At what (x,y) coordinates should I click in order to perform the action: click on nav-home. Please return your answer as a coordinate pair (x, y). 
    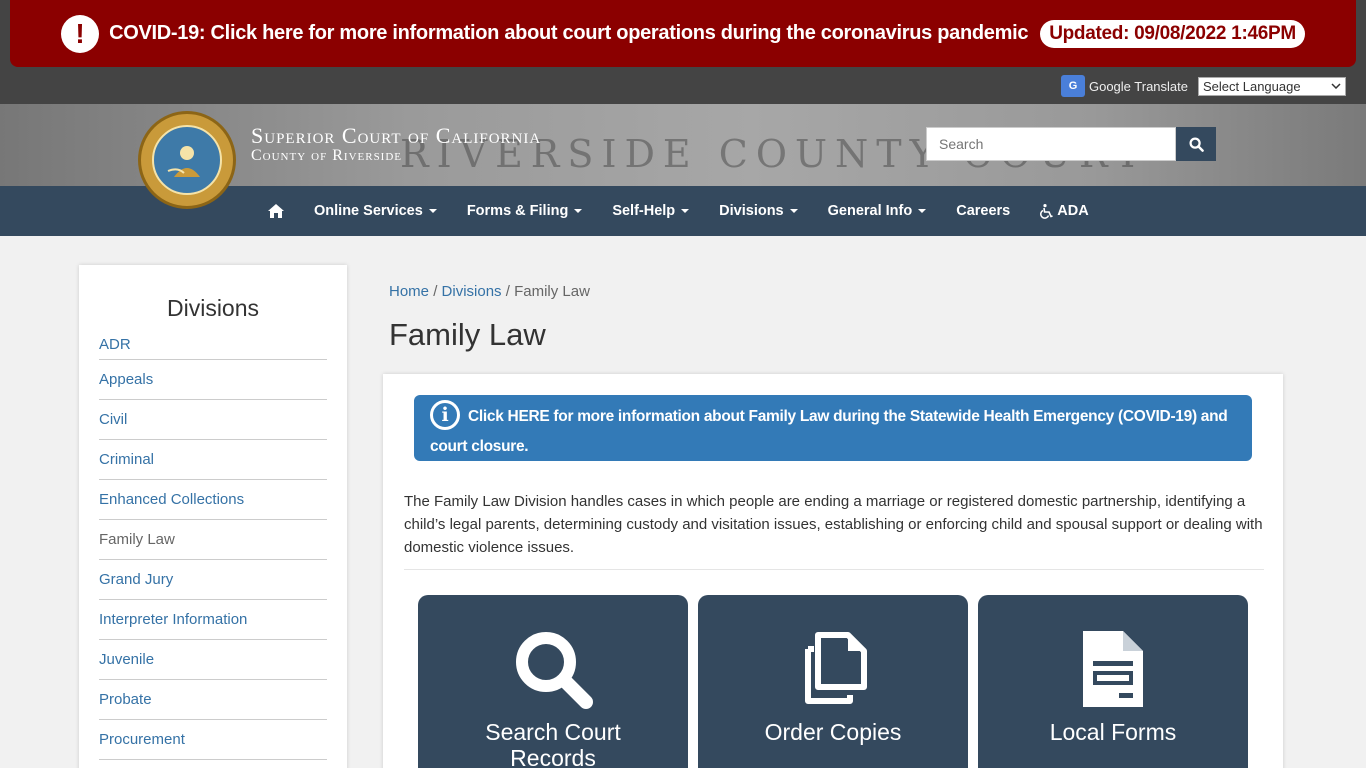
    Looking at the image, I should click on (276, 211).